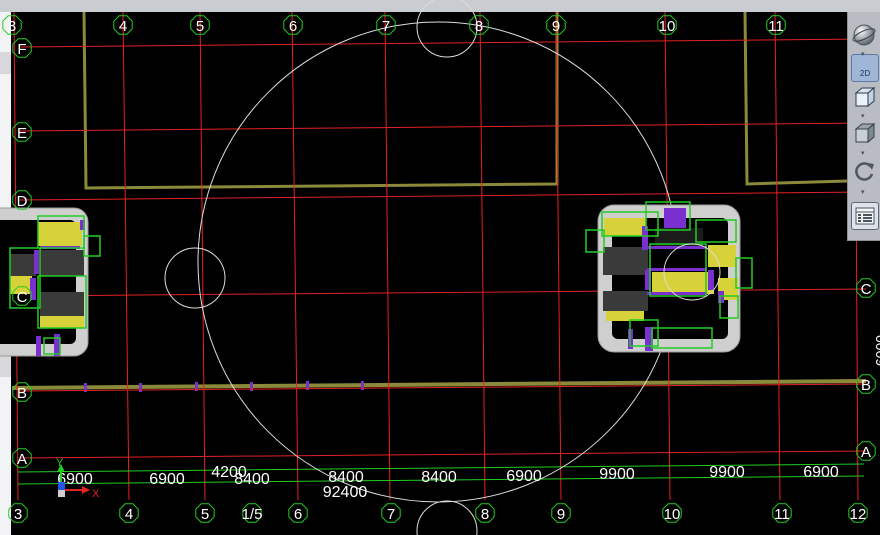  I want to click on column-bubble-bottom: 4, so click(129, 513).